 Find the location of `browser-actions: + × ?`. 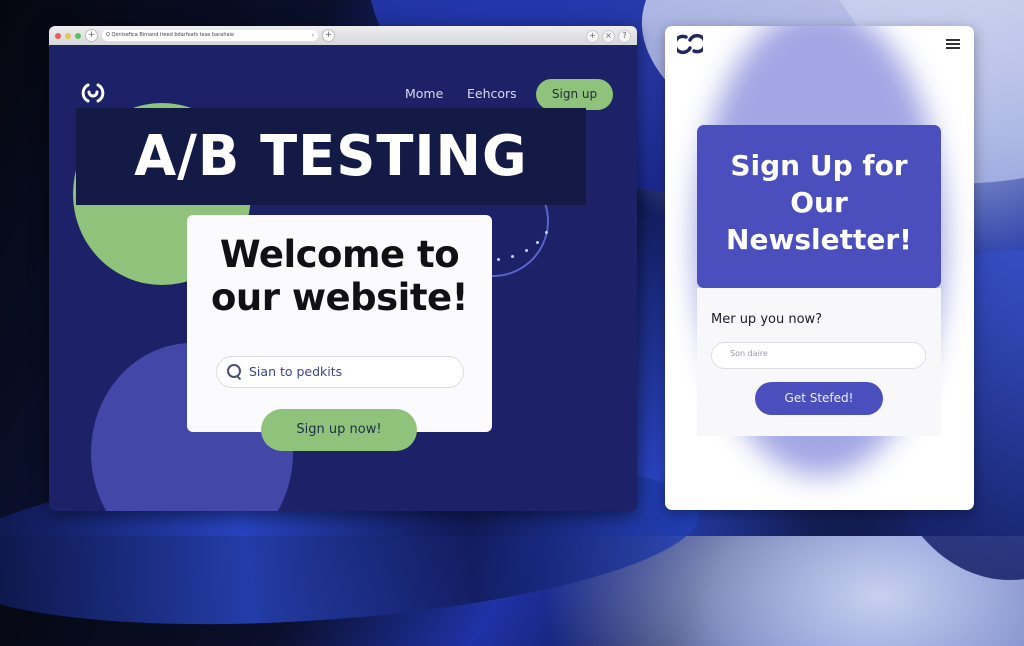

browser-actions: + × ? is located at coordinates (608, 36).